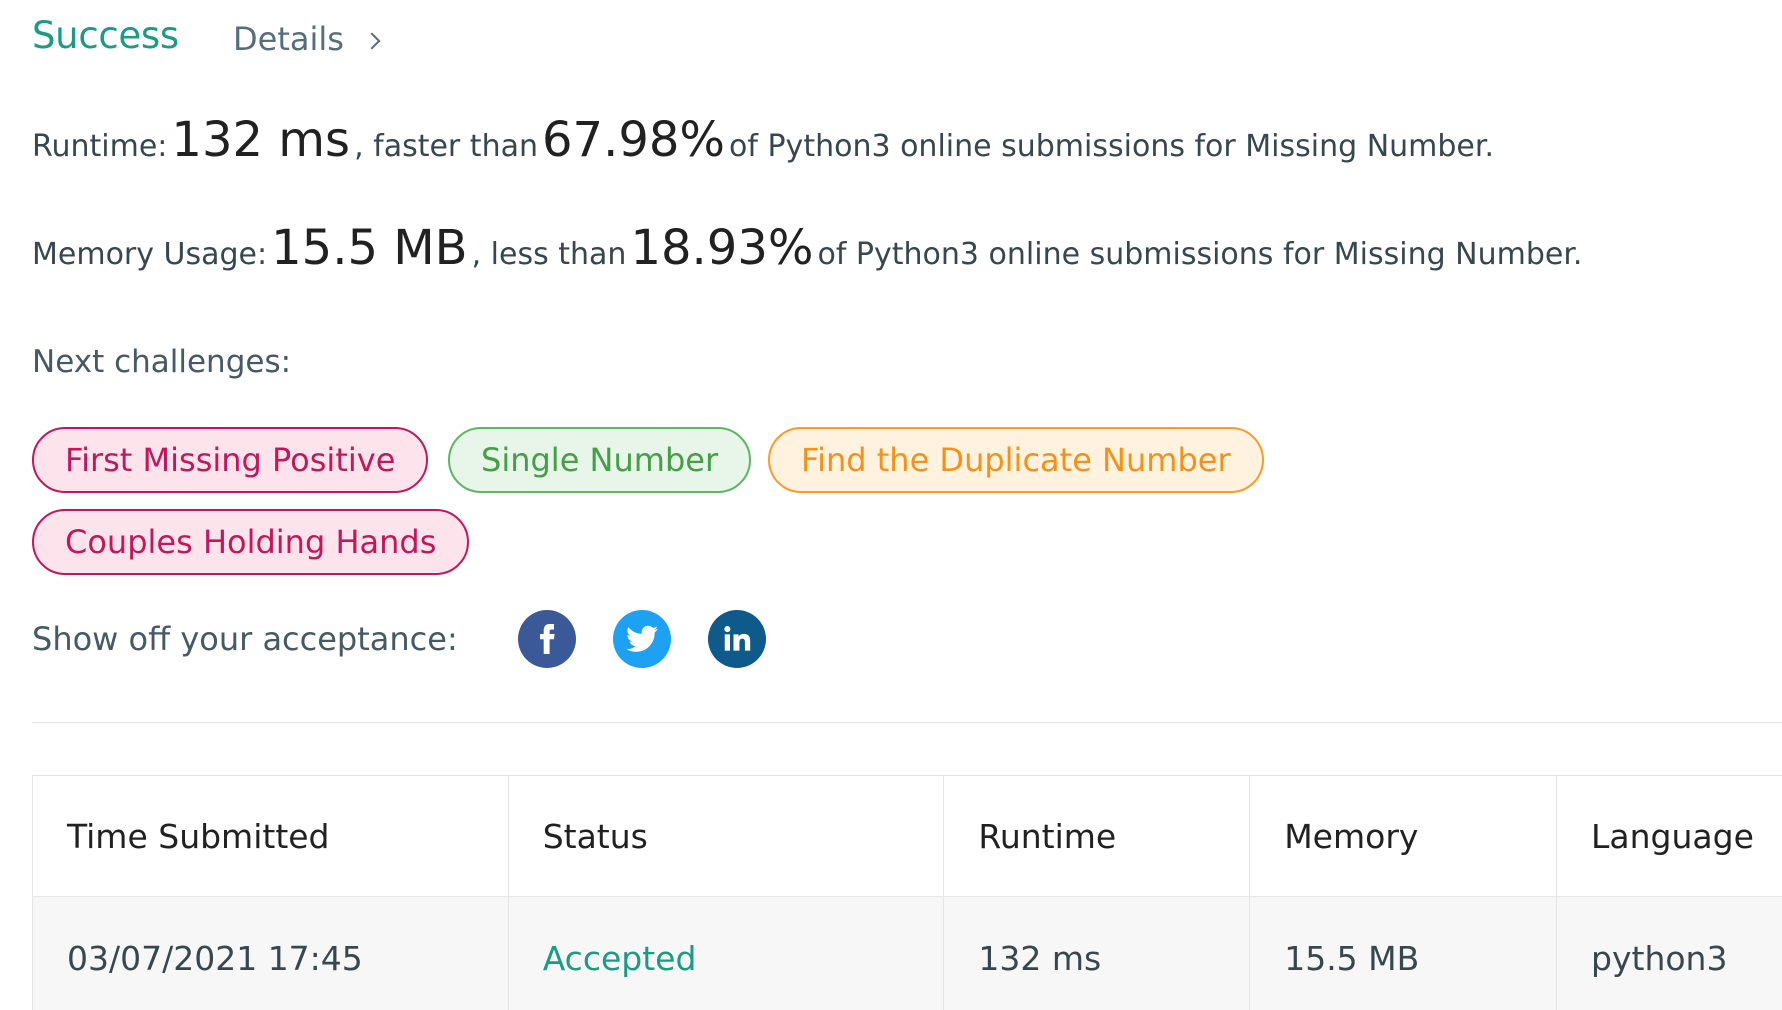  I want to click on column-header-runtime: Runtime, so click(1097, 836).